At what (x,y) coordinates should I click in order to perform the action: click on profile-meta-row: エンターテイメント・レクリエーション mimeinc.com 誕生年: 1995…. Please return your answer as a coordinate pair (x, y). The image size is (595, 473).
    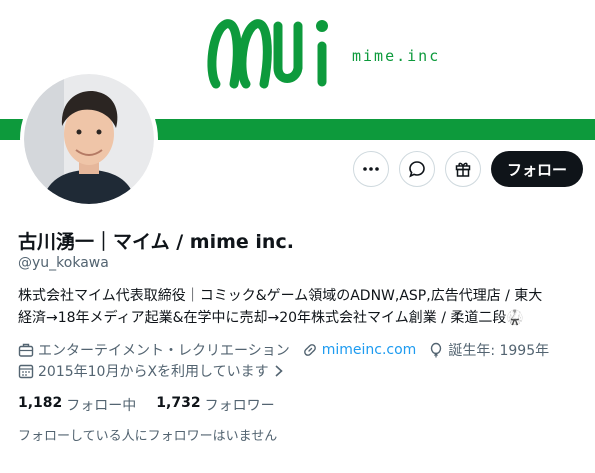
    Looking at the image, I should click on (289, 350).